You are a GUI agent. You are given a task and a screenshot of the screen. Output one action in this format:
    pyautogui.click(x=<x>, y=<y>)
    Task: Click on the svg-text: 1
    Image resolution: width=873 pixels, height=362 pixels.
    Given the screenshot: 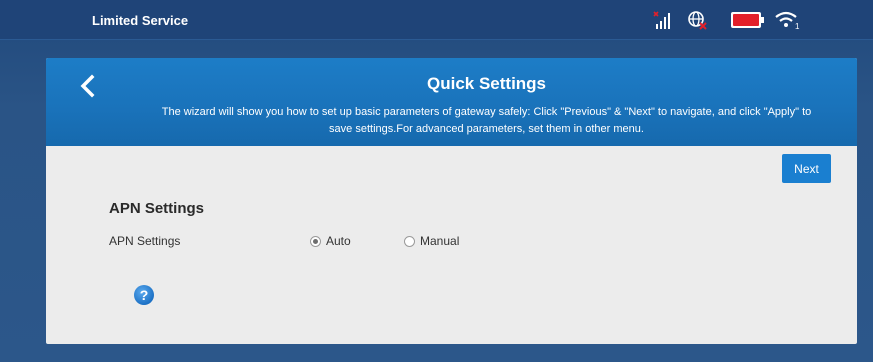 What is the action you would take?
    pyautogui.click(x=797, y=26)
    